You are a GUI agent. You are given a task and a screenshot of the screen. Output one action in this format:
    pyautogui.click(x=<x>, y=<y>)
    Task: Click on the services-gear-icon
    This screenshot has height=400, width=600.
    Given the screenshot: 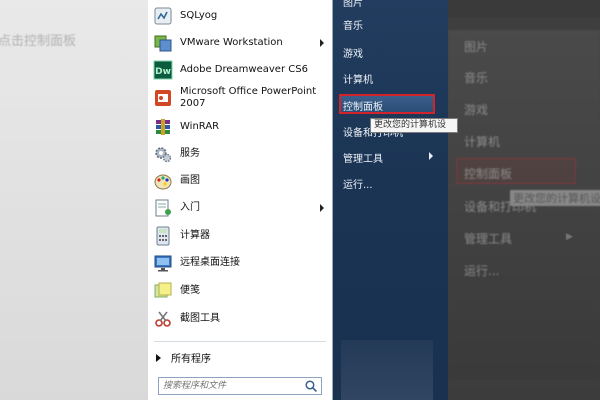 What is the action you would take?
    pyautogui.click(x=163, y=154)
    